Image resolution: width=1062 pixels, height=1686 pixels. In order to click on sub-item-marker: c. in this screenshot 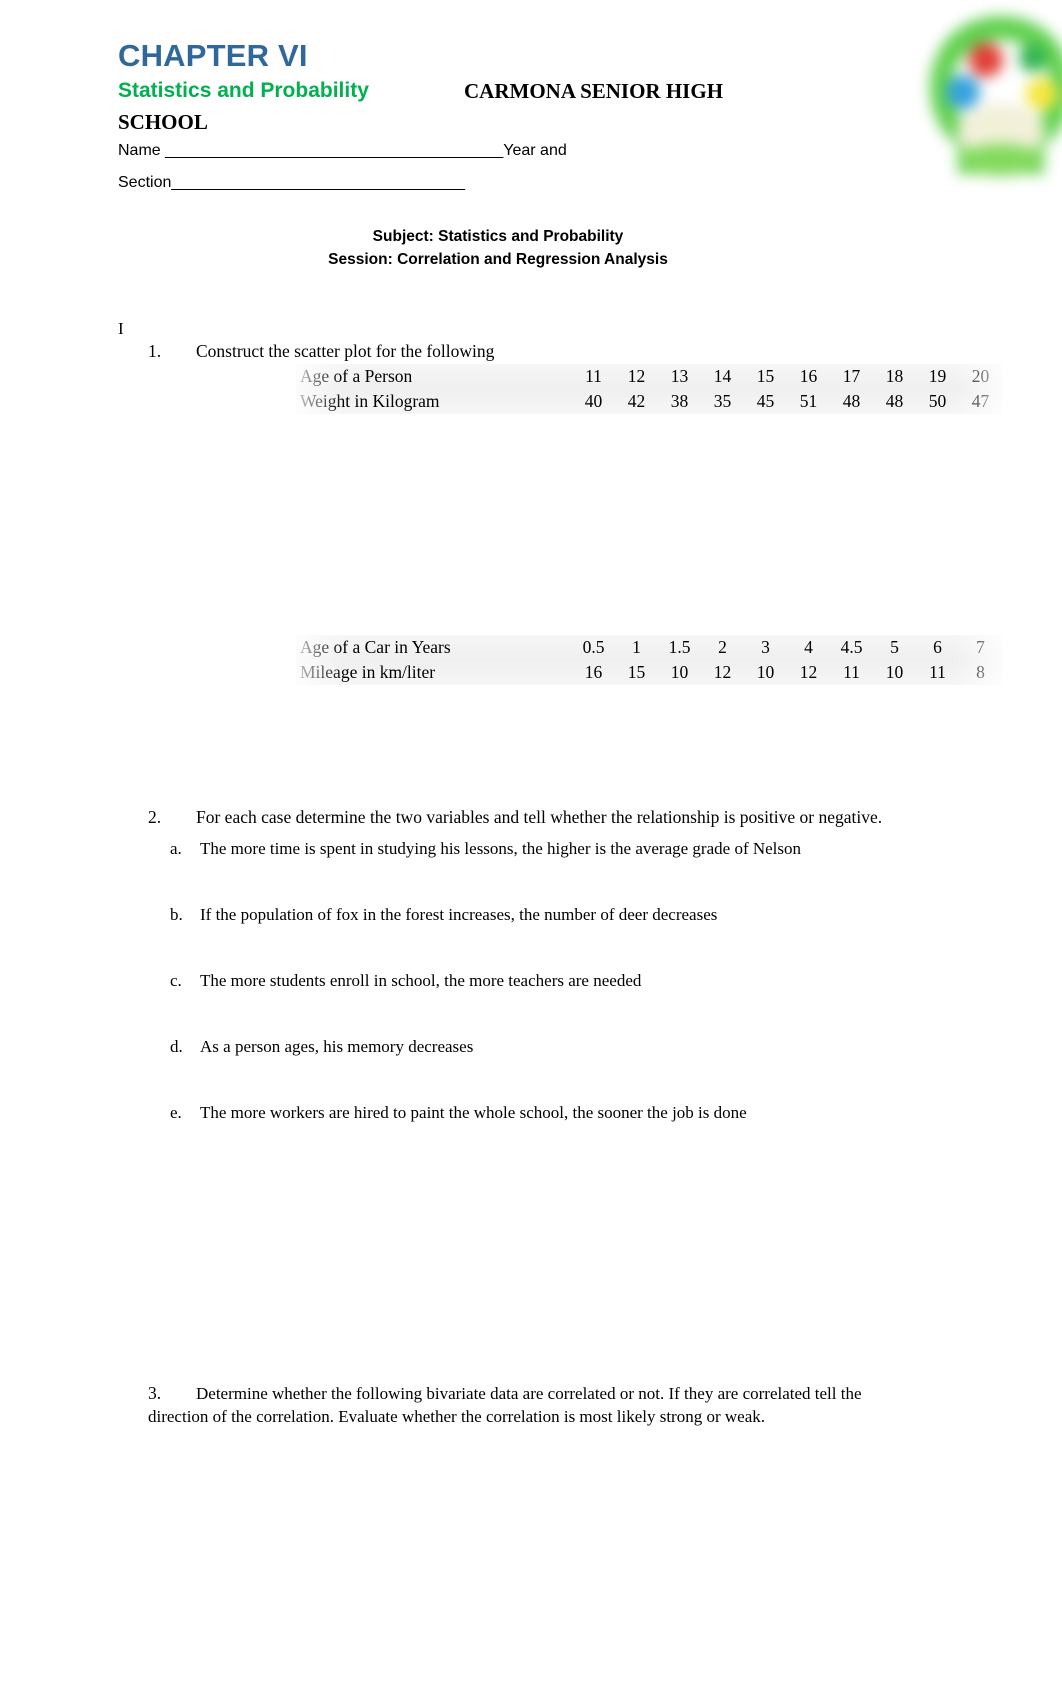, I will do `click(176, 980)`.